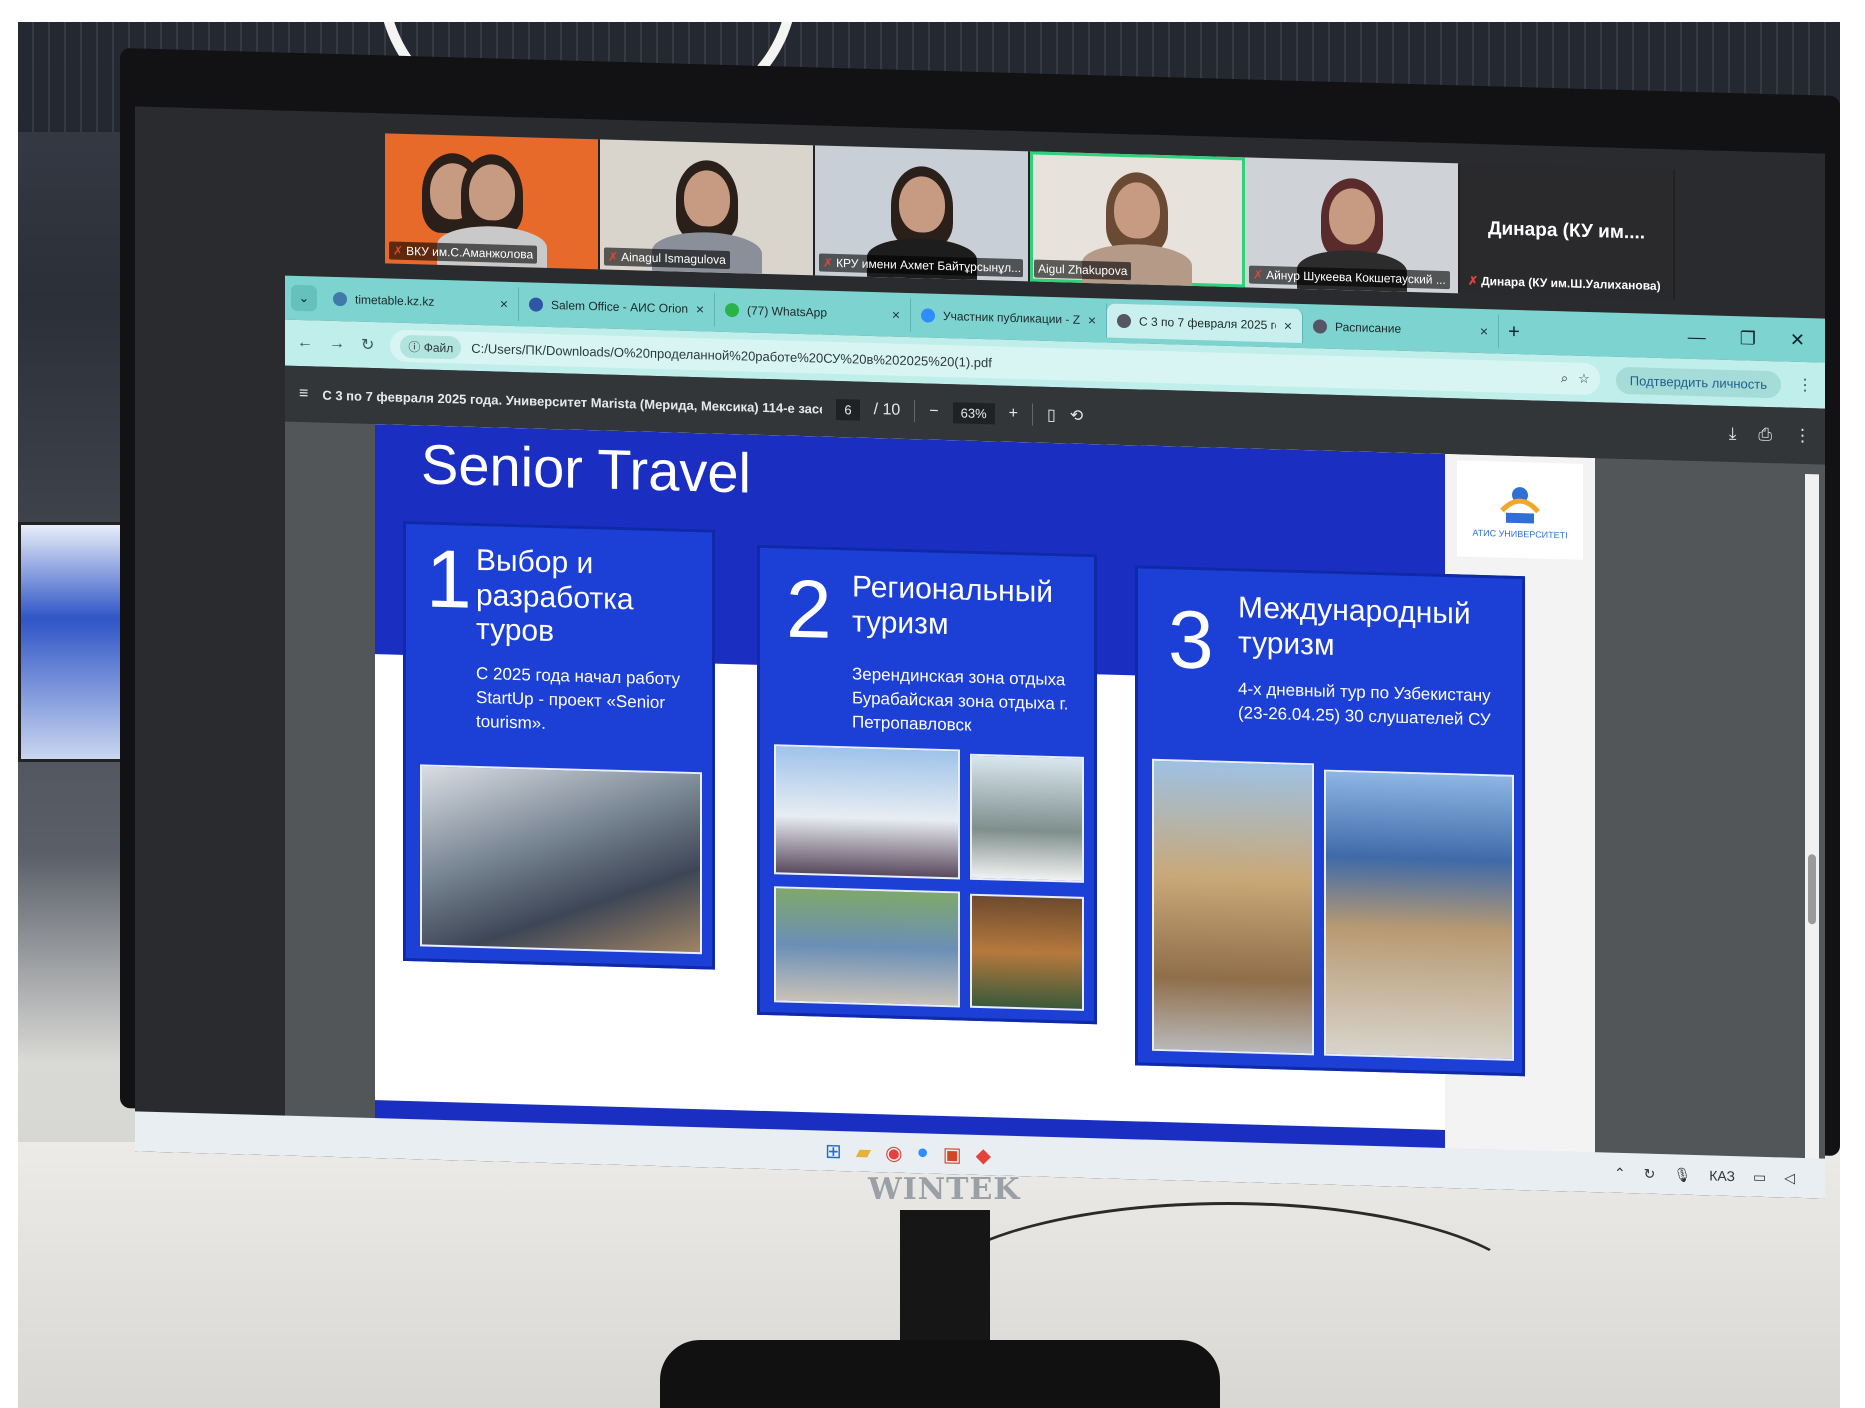  What do you see at coordinates (1759, 1176) in the screenshot?
I see `network-icon: ▭` at bounding box center [1759, 1176].